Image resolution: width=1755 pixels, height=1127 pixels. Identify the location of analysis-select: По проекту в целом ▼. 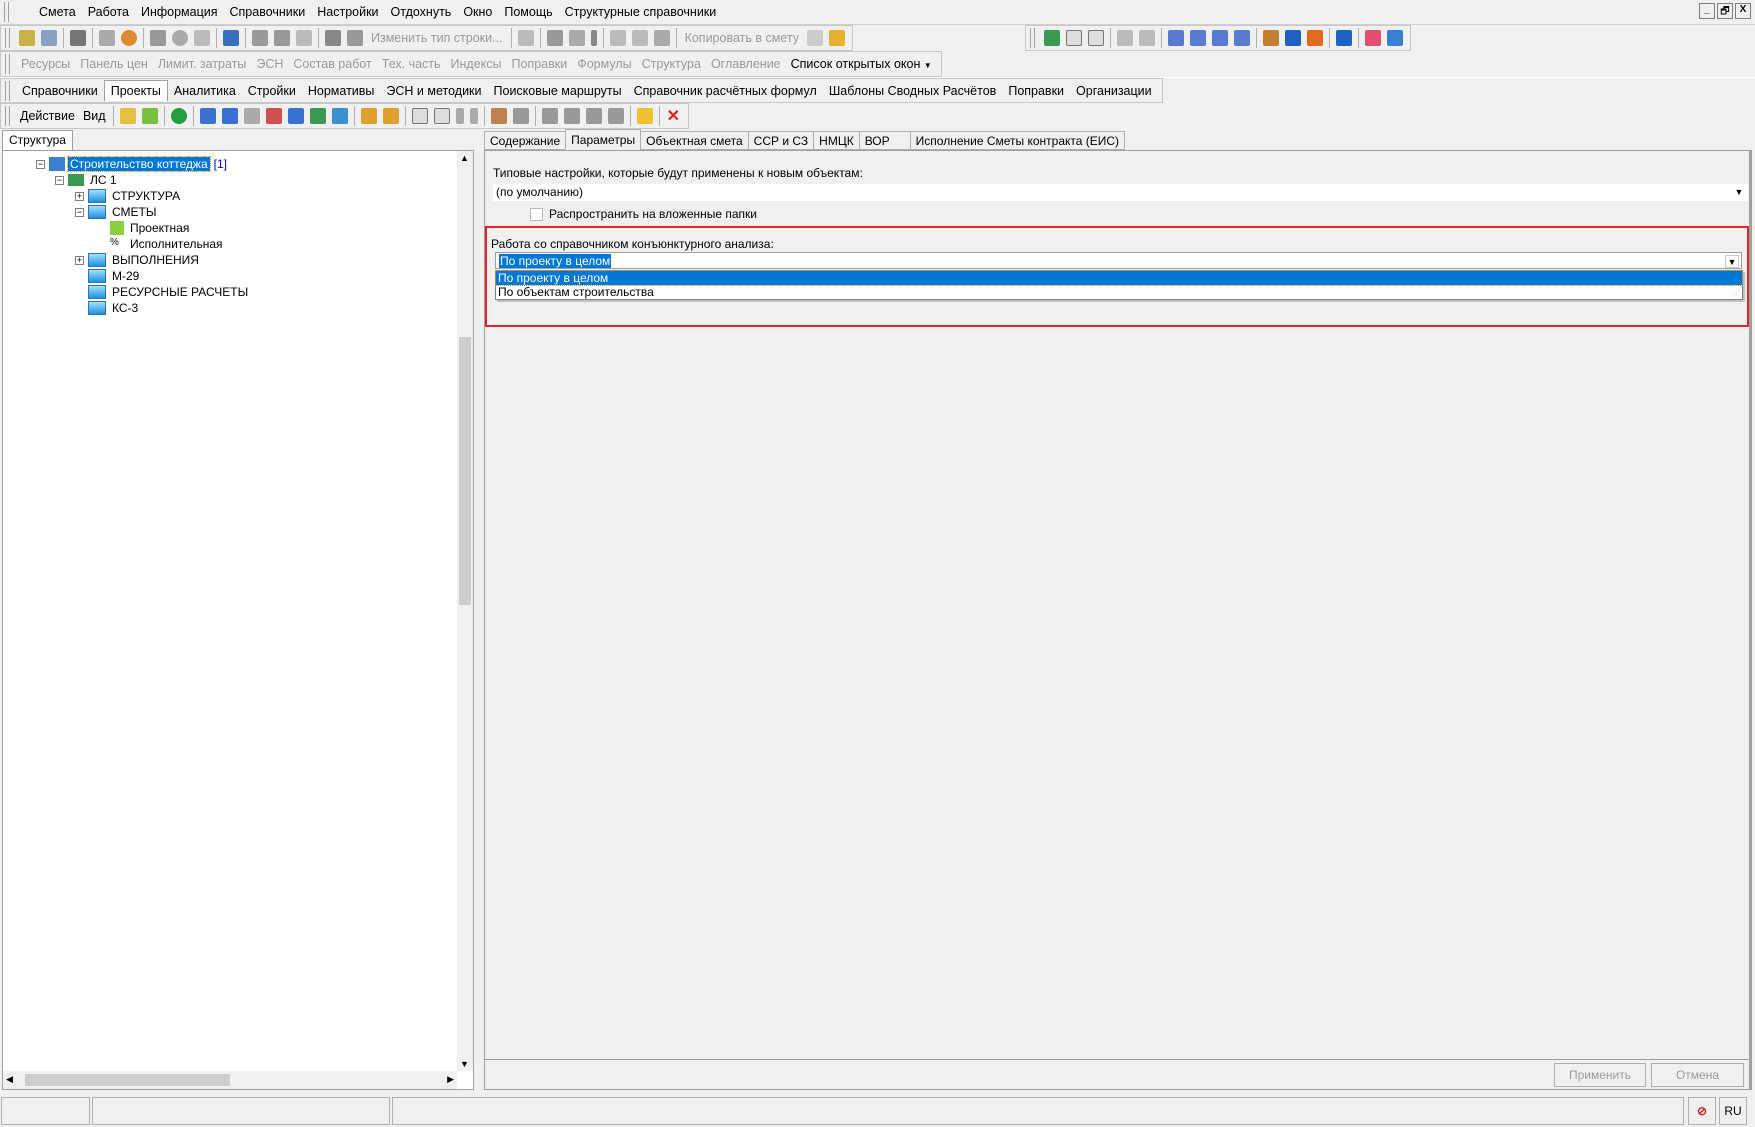
(1118, 260).